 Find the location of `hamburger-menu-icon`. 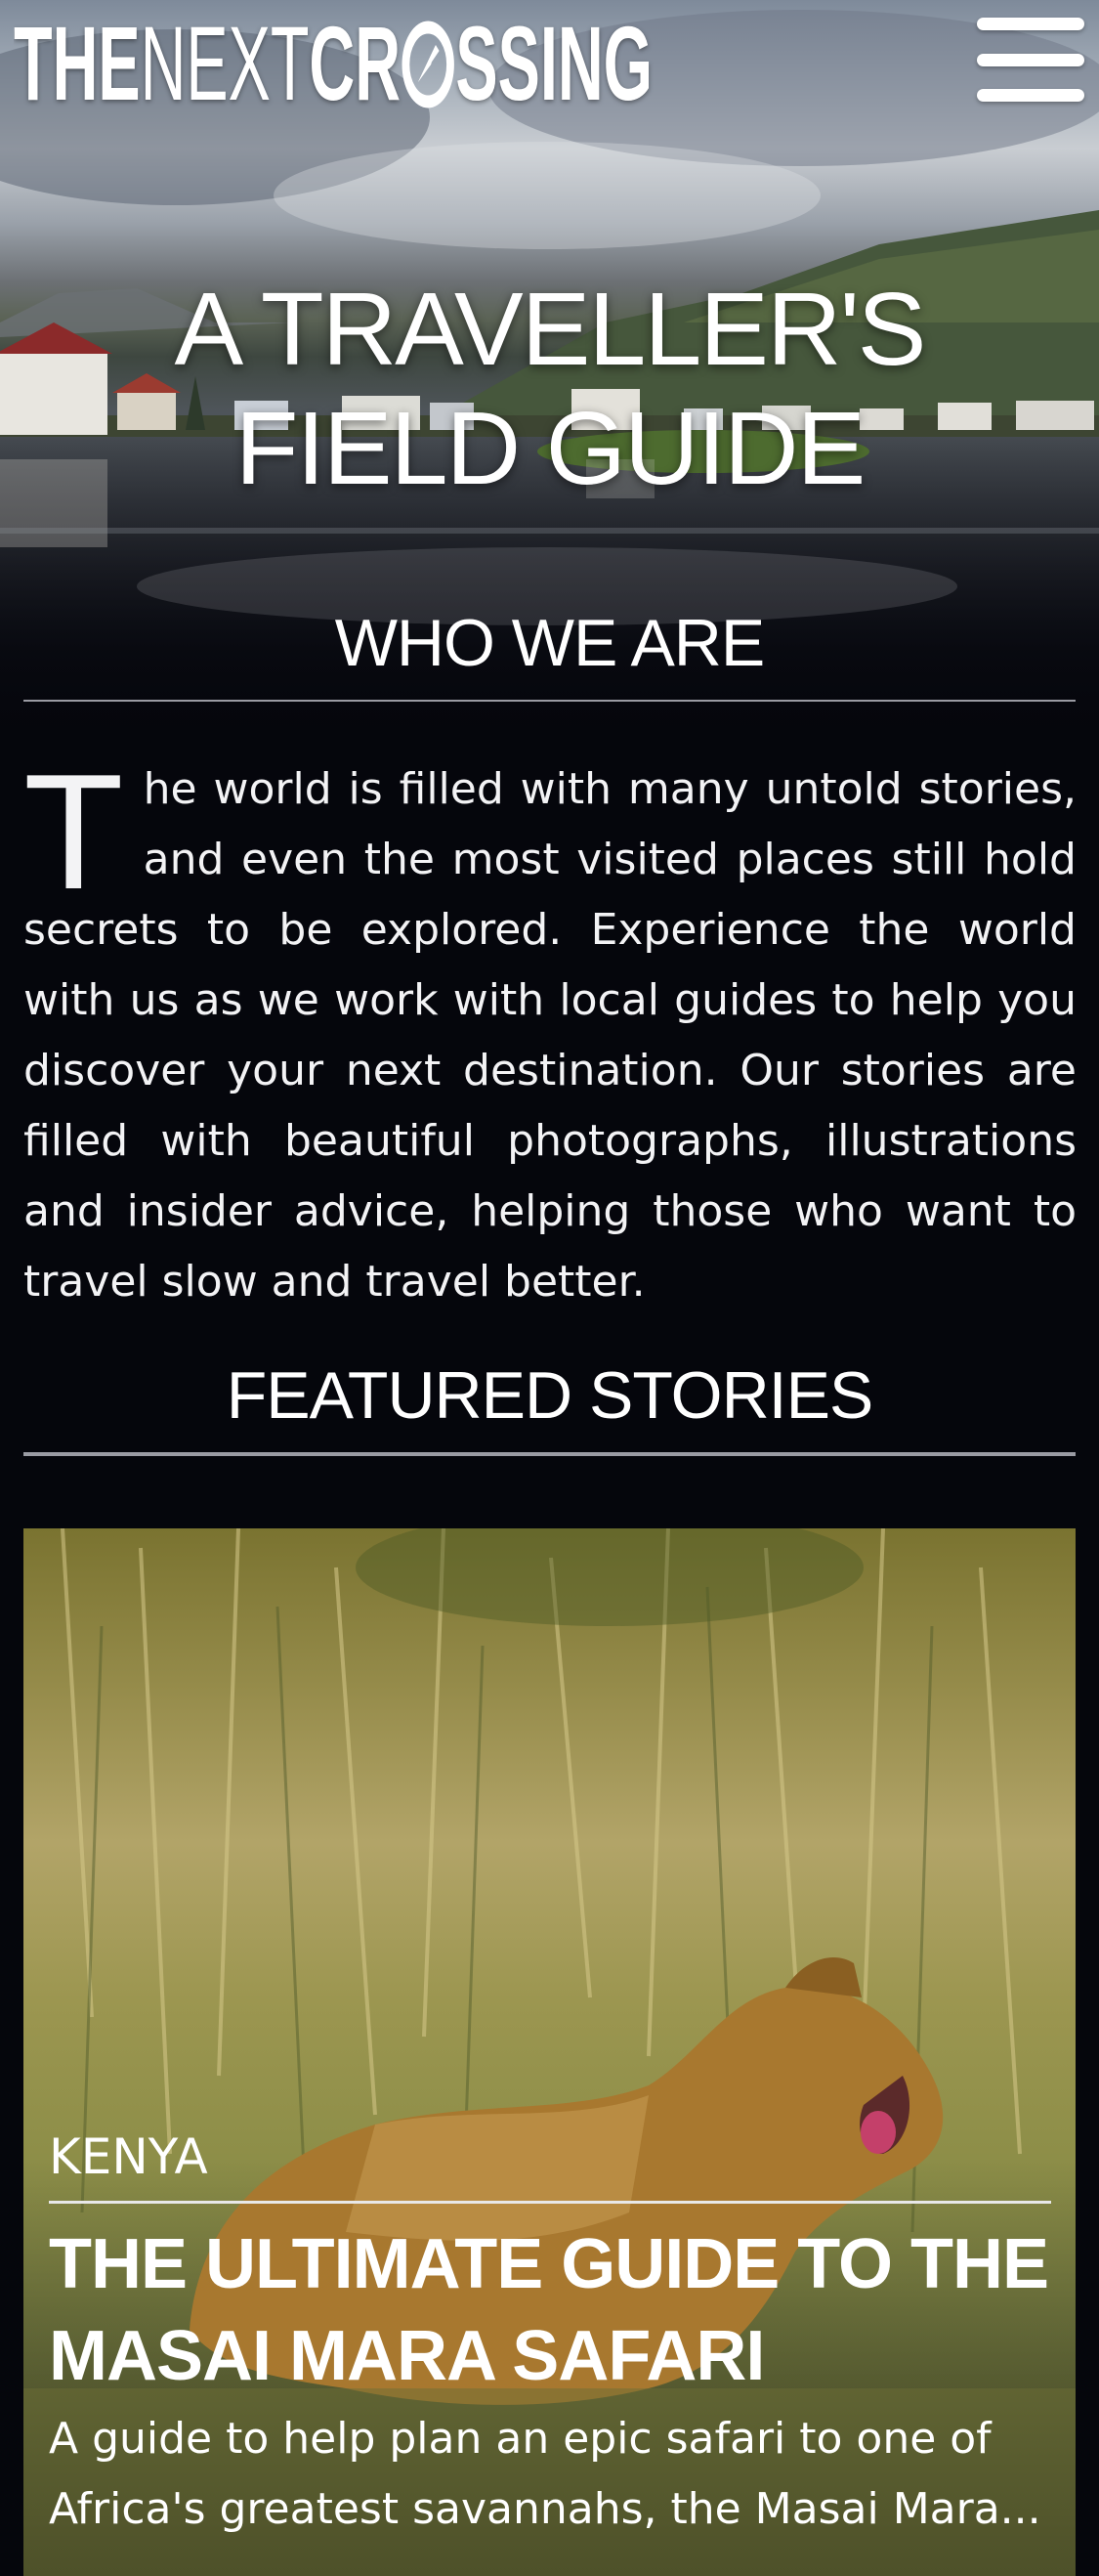

hamburger-menu-icon is located at coordinates (1030, 60).